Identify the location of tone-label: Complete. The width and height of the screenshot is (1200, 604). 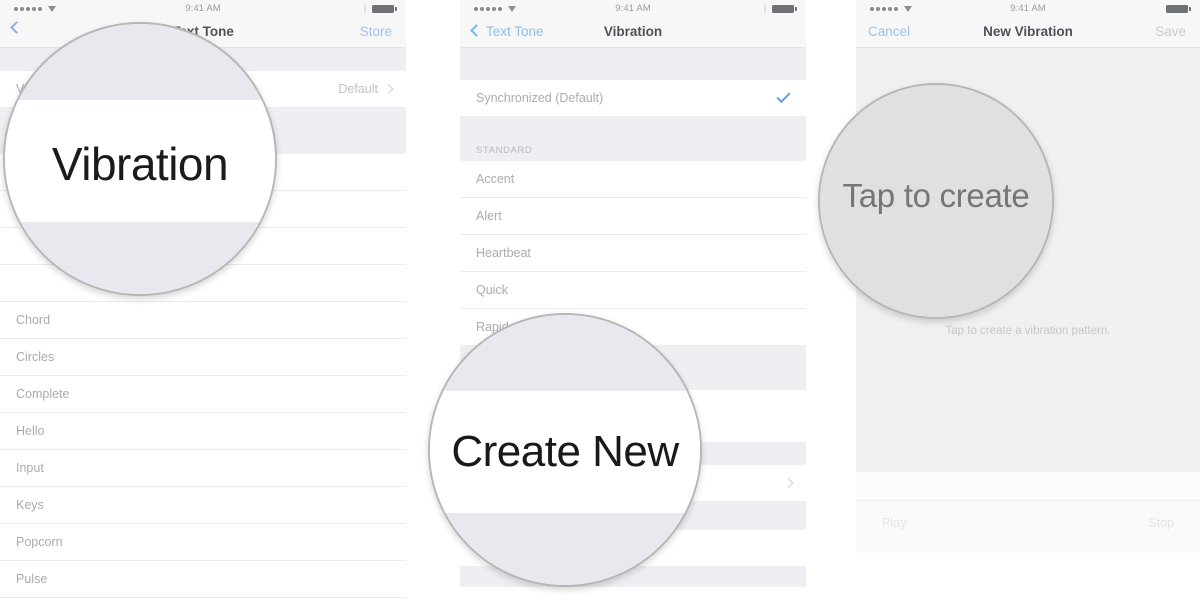
(43, 394).